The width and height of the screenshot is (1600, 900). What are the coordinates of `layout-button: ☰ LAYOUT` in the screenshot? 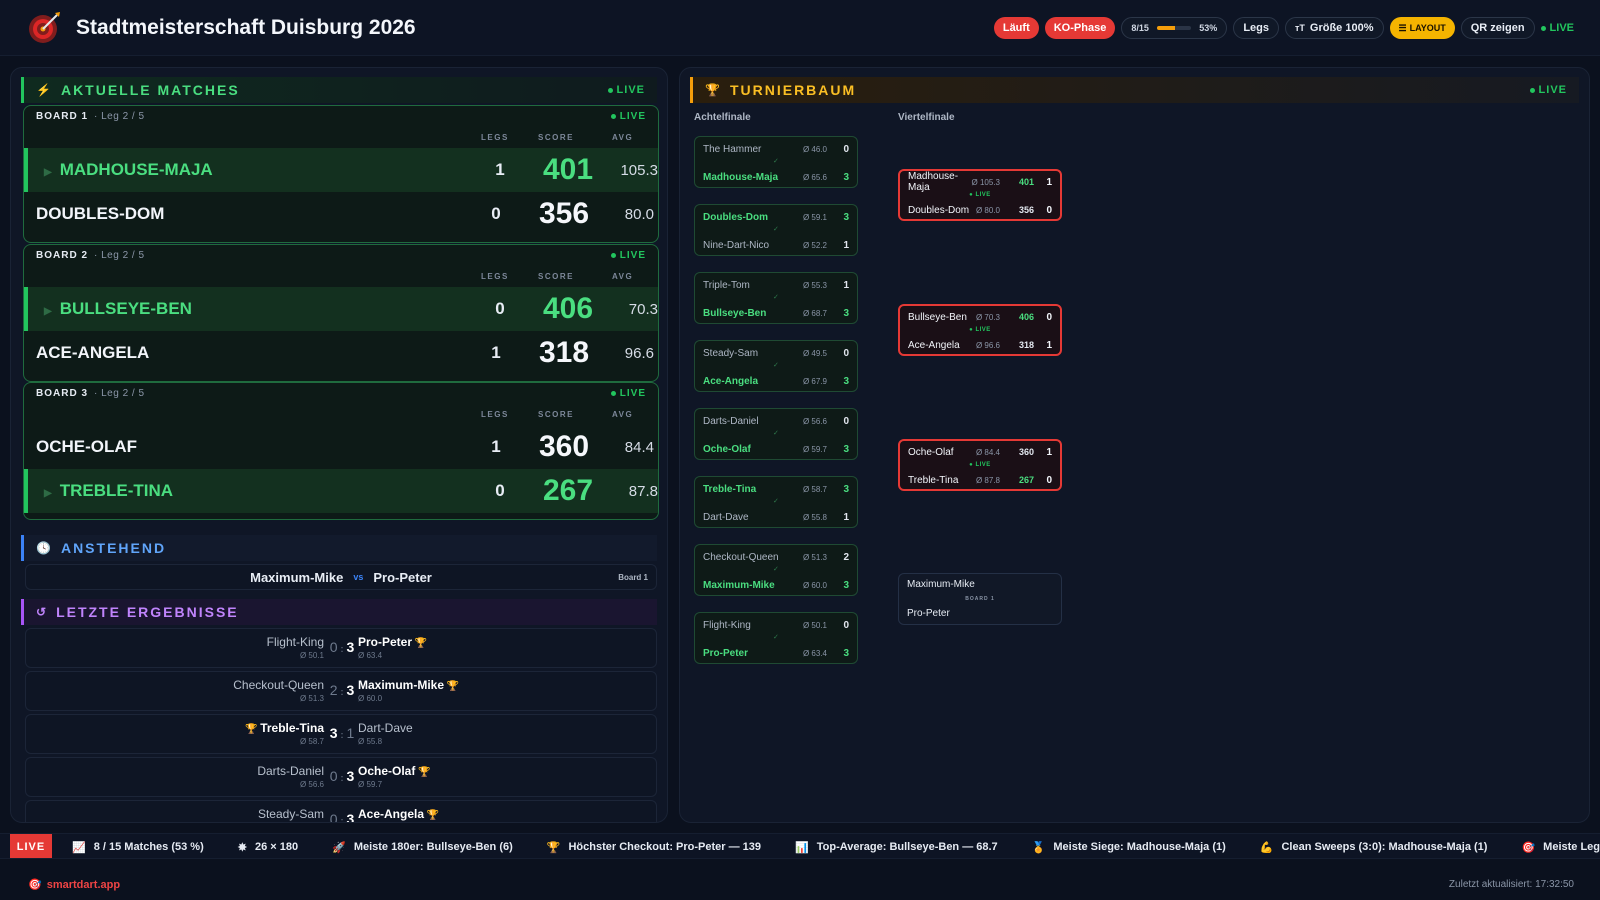 It's located at (1422, 28).